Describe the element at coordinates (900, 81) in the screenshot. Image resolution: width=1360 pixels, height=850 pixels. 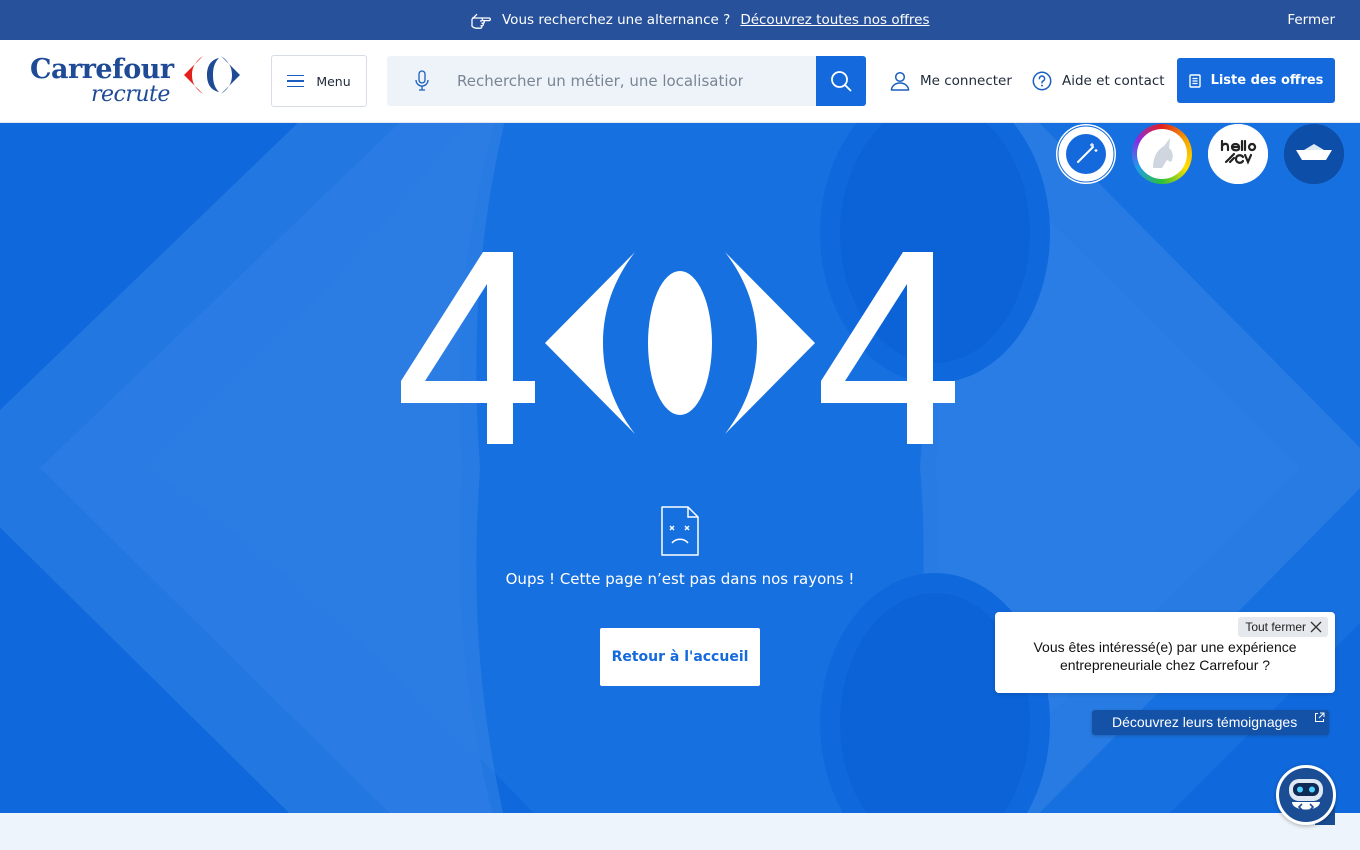
I see `user-icon` at that location.